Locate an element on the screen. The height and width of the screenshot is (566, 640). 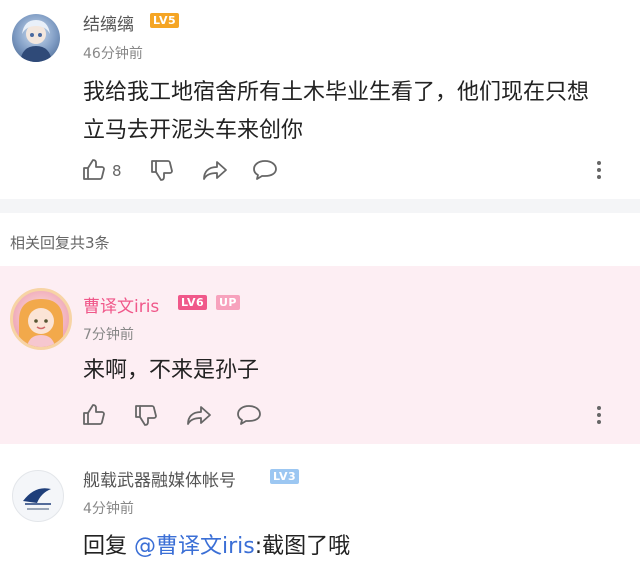
like-count: 8 is located at coordinates (117, 171).